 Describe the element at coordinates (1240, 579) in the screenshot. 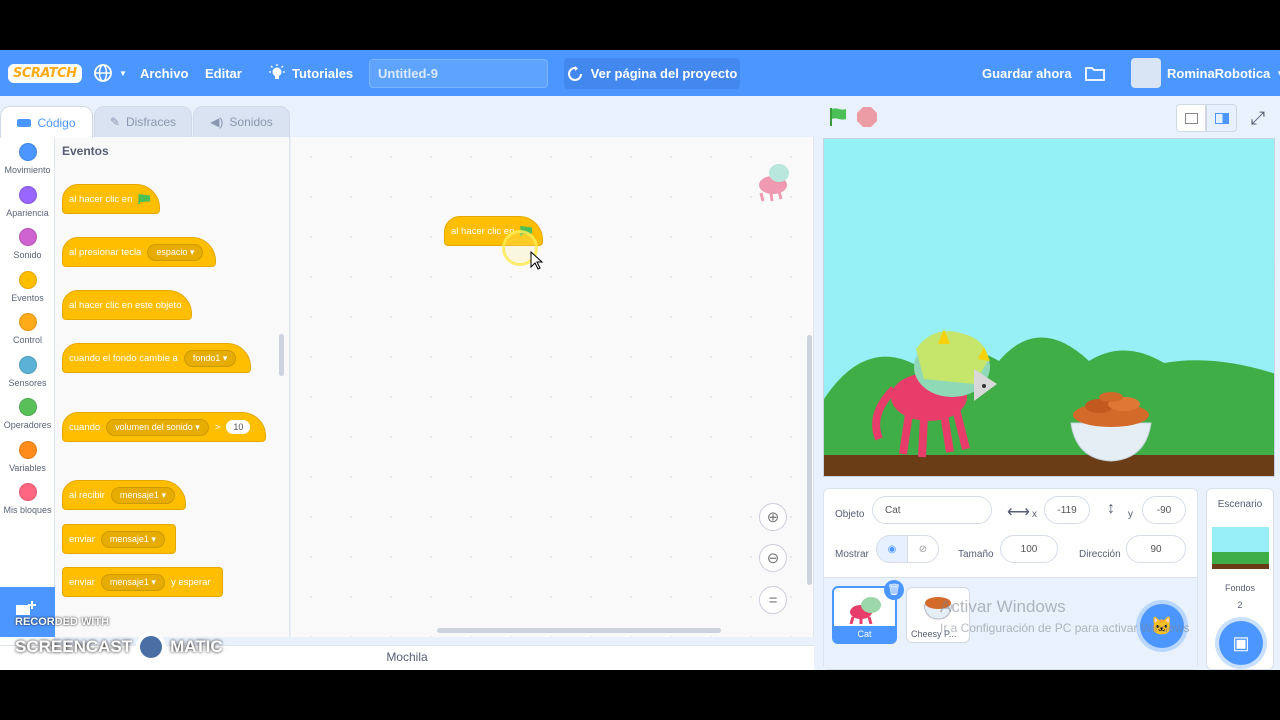

I see `stage-target-panel: Escenario Fondos 2 ▣` at that location.